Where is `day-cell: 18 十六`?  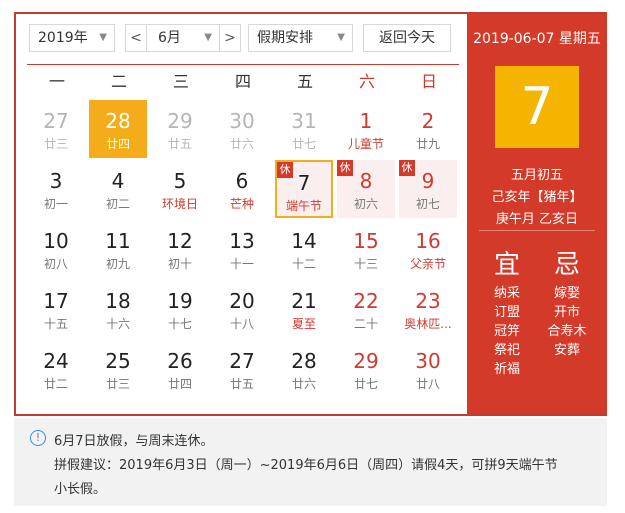
day-cell: 18 十六 is located at coordinates (118, 309).